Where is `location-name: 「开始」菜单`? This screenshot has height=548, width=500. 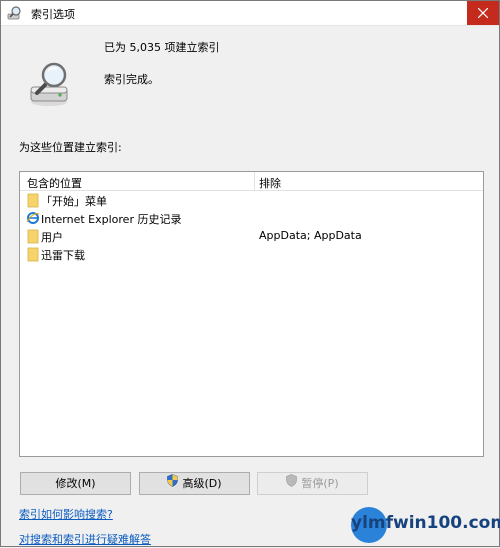 location-name: 「开始」菜单 is located at coordinates (74, 201).